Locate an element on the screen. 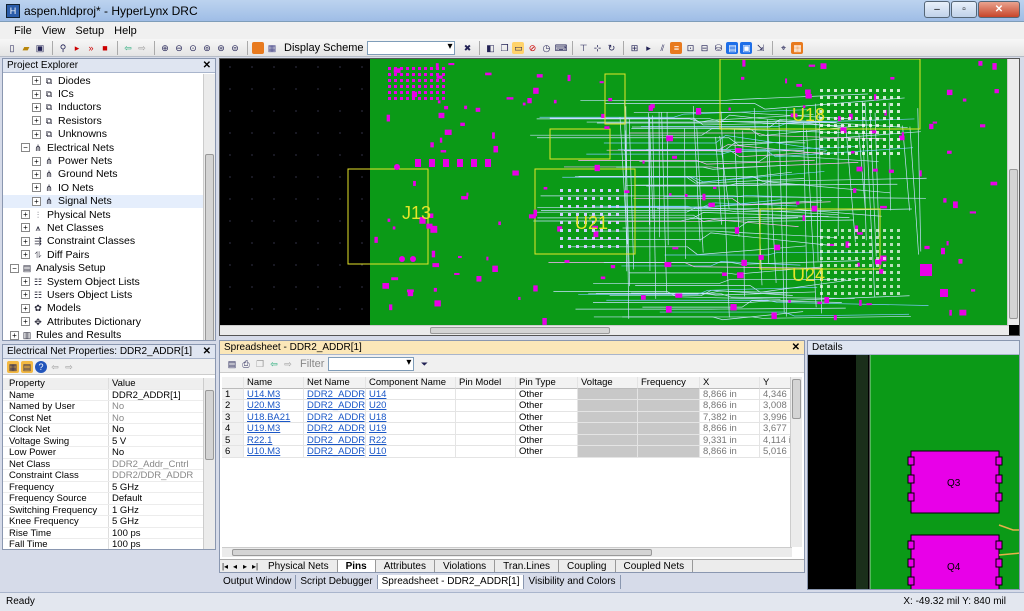 The image size is (1024, 611). open-folder-icon: ▰ is located at coordinates (26, 48).